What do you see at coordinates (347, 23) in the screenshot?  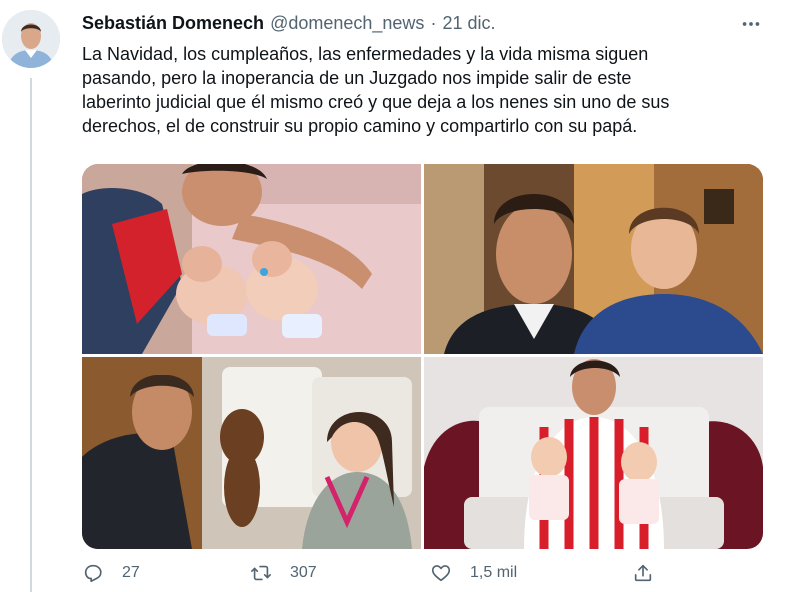 I see `user-handle: @domenech_news` at bounding box center [347, 23].